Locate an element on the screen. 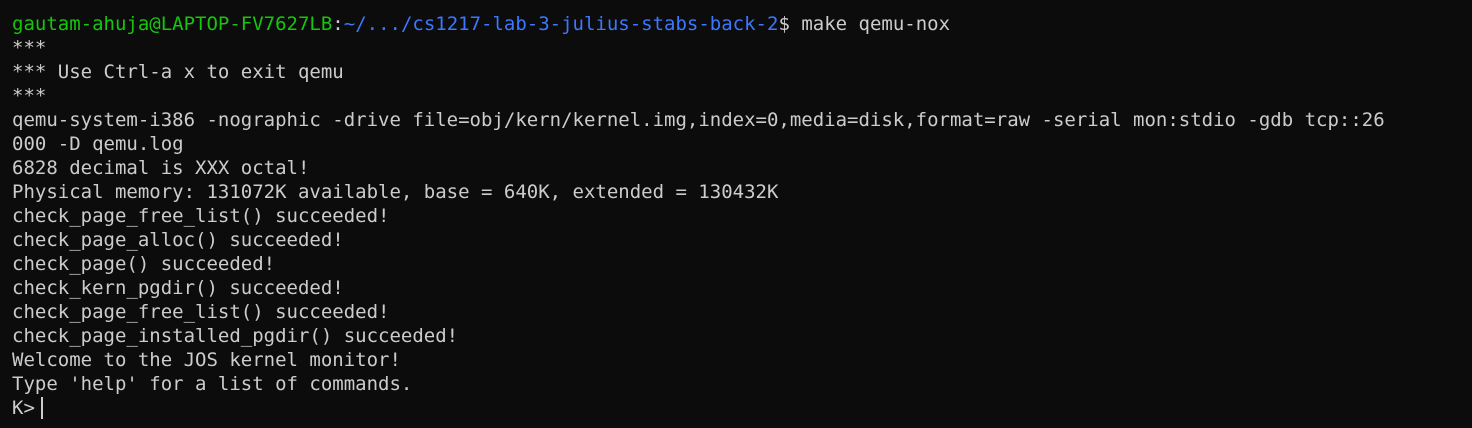 This screenshot has height=428, width=1472. output-line: 6828 decimal is XXX octal! is located at coordinates (161, 168).